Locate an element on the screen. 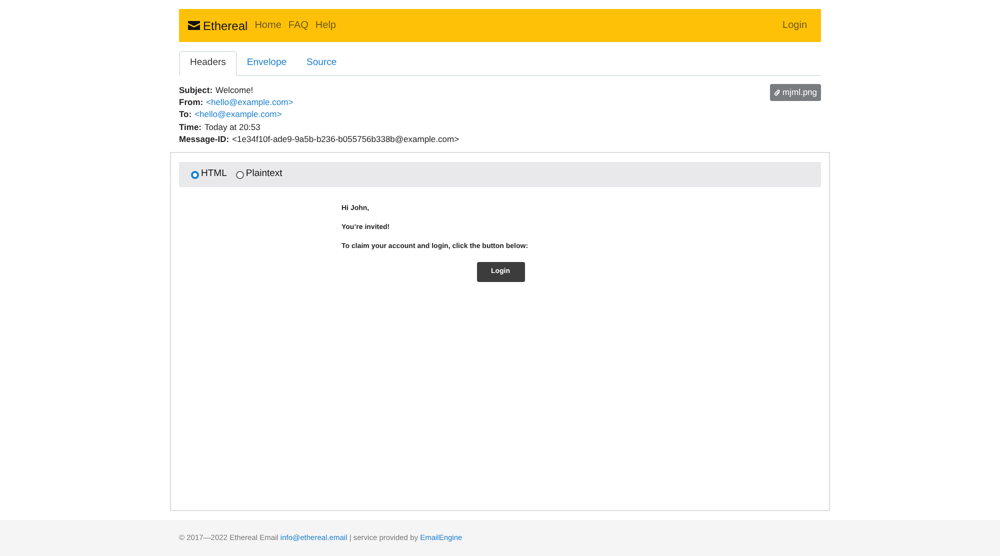 This screenshot has height=556, width=1000. field-value: Welcome! is located at coordinates (235, 90).